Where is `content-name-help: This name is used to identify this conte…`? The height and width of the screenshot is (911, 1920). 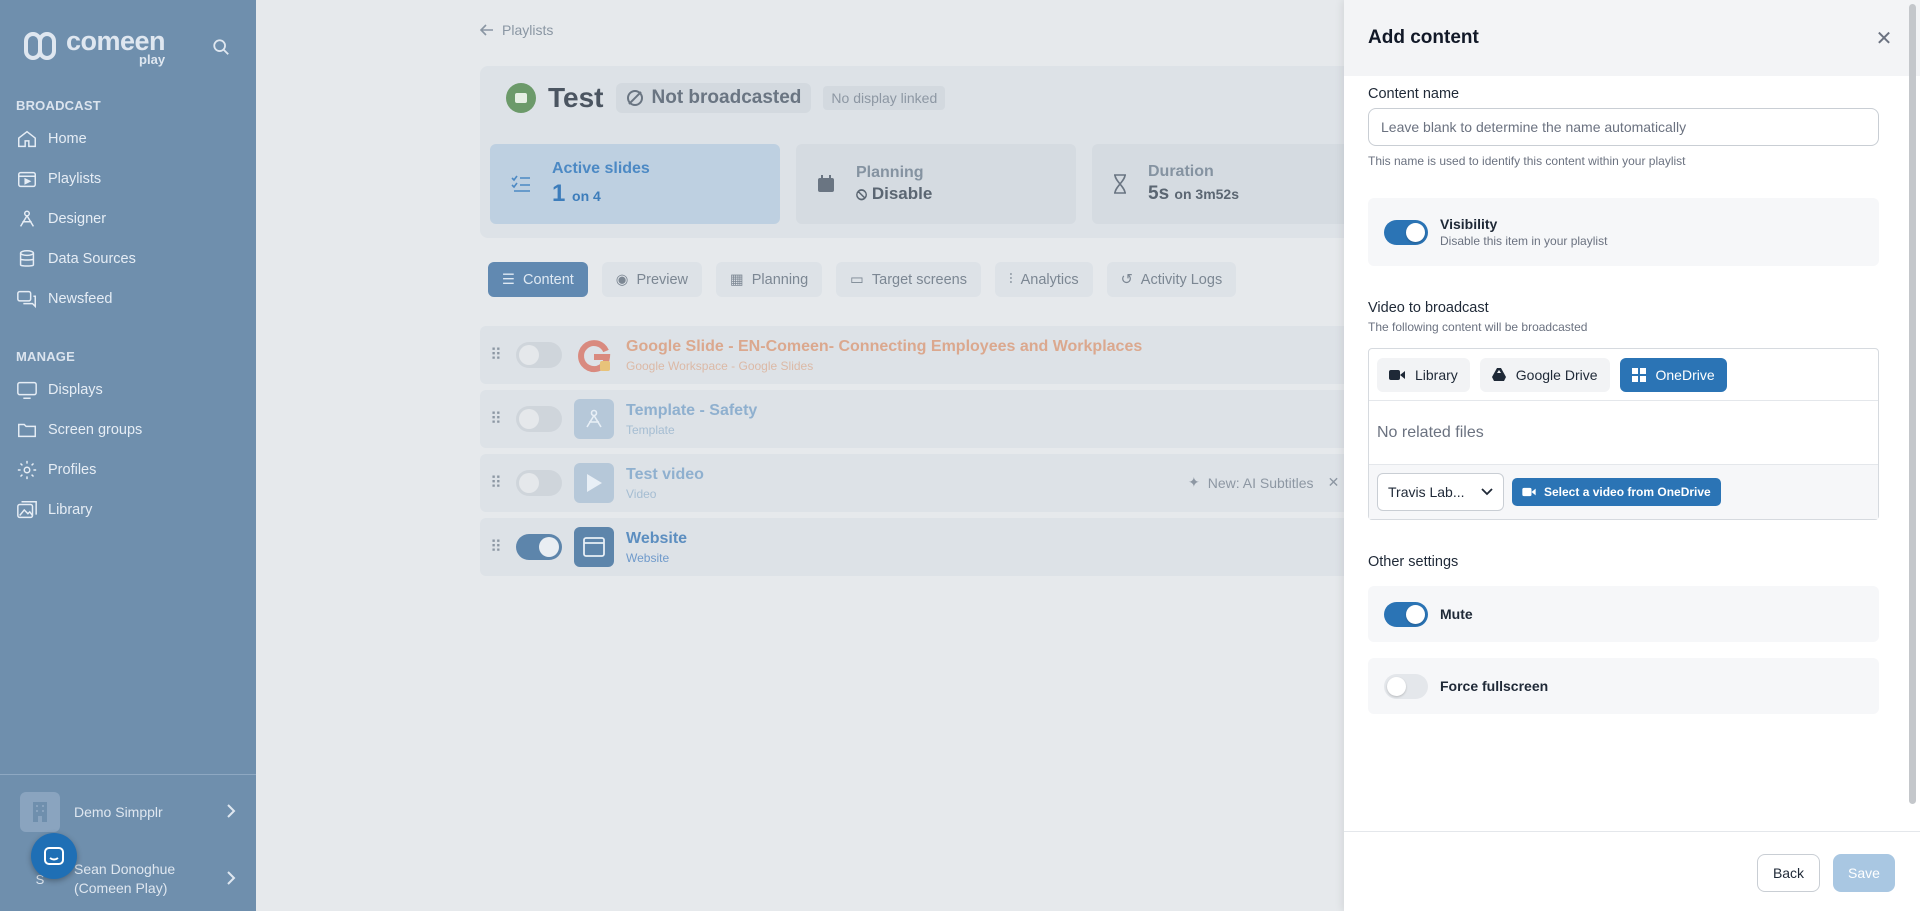
content-name-help: This name is used to identify this conte… is located at coordinates (1527, 161).